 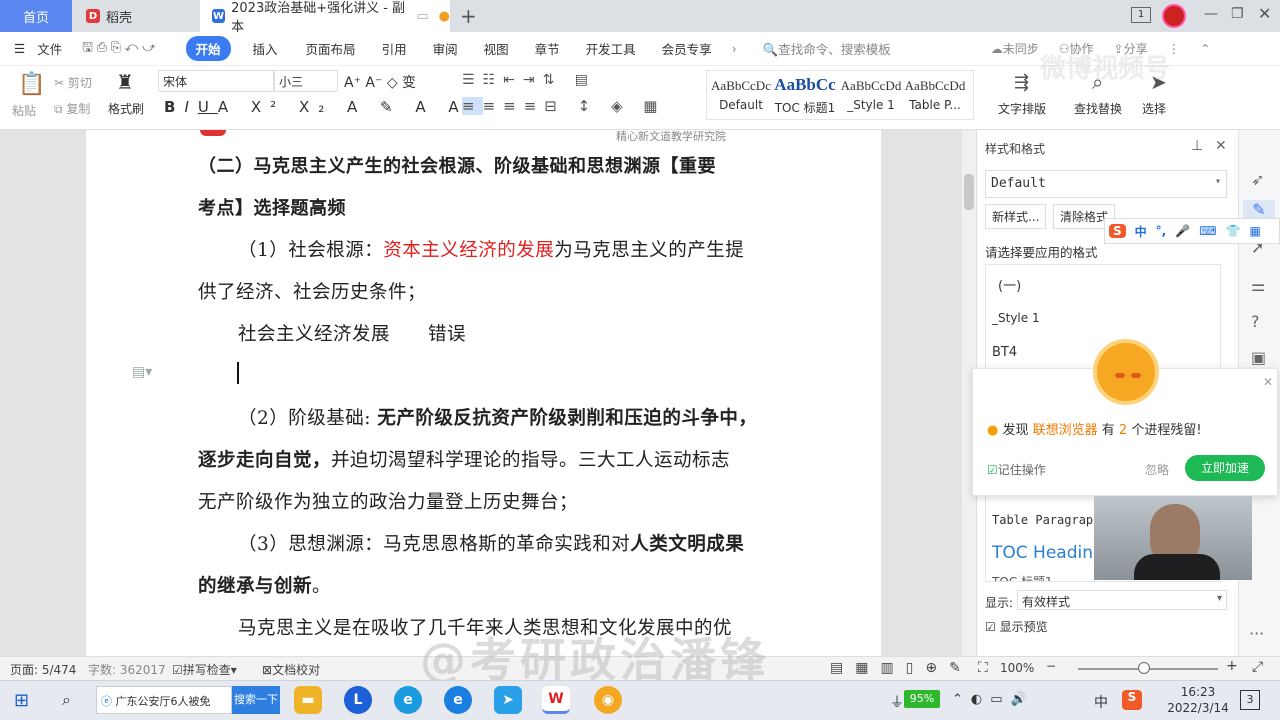 I want to click on zoom-in-icon: +, so click(x=1232, y=666).